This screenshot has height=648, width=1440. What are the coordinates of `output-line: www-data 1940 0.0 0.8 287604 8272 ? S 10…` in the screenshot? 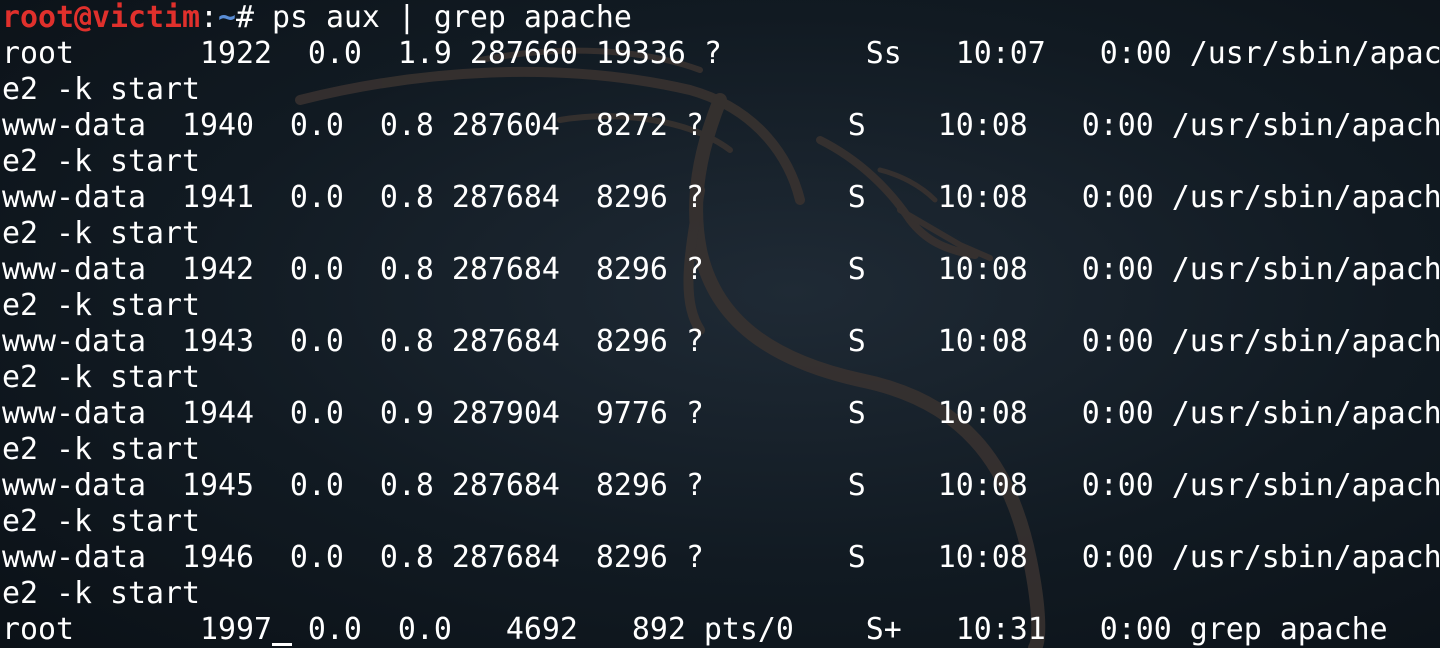 It's located at (721, 125).